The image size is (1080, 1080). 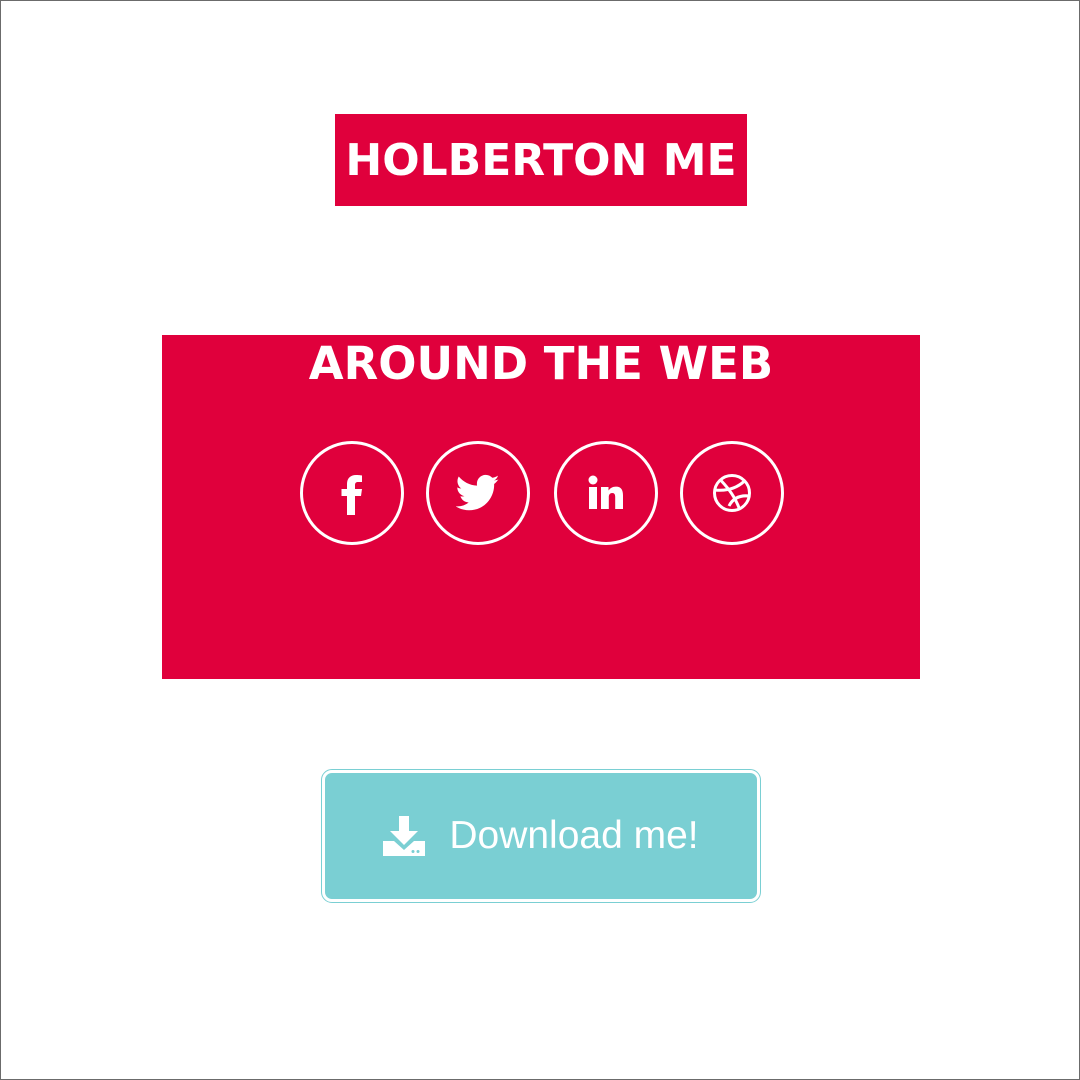 I want to click on download-content: Download me!, so click(x=541, y=836).